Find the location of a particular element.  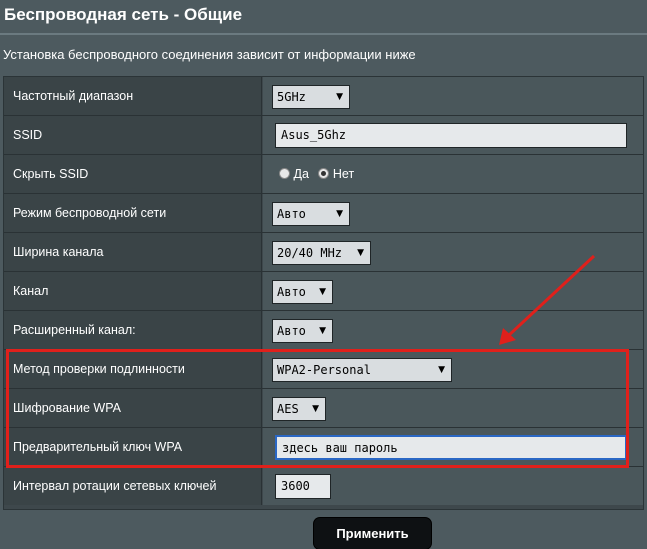

row-hide-ssid: Скрыть SSID Да Нет is located at coordinates (323, 174).